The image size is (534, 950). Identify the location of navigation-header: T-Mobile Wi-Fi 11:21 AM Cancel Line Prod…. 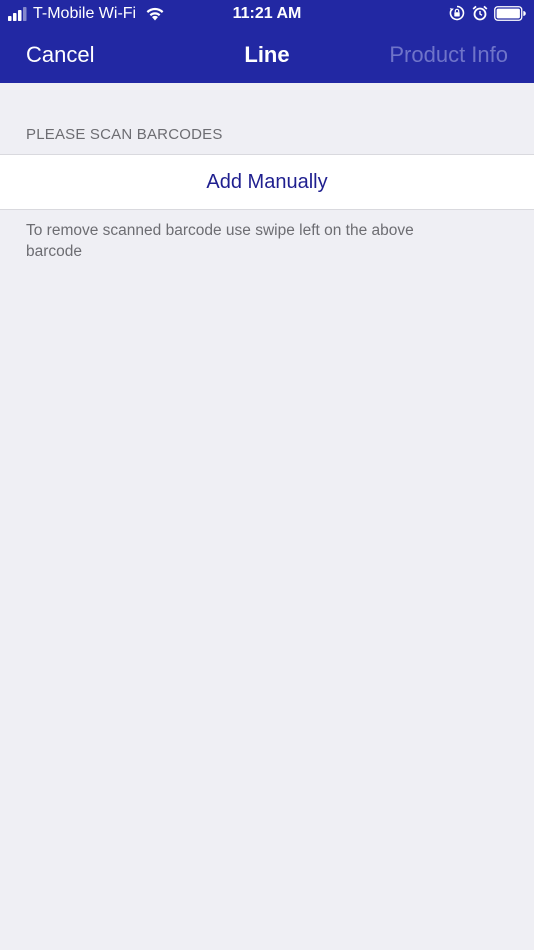
(267, 41).